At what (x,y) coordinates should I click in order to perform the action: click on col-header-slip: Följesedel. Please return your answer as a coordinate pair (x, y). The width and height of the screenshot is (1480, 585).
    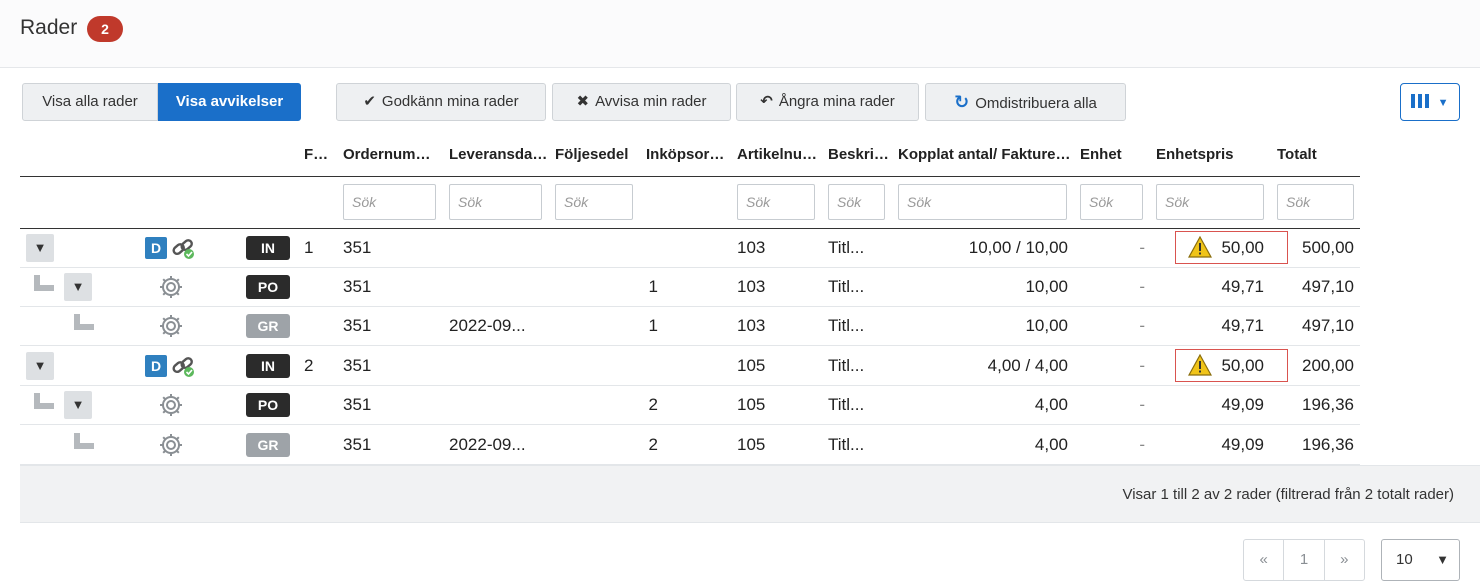
    Looking at the image, I should click on (597, 156).